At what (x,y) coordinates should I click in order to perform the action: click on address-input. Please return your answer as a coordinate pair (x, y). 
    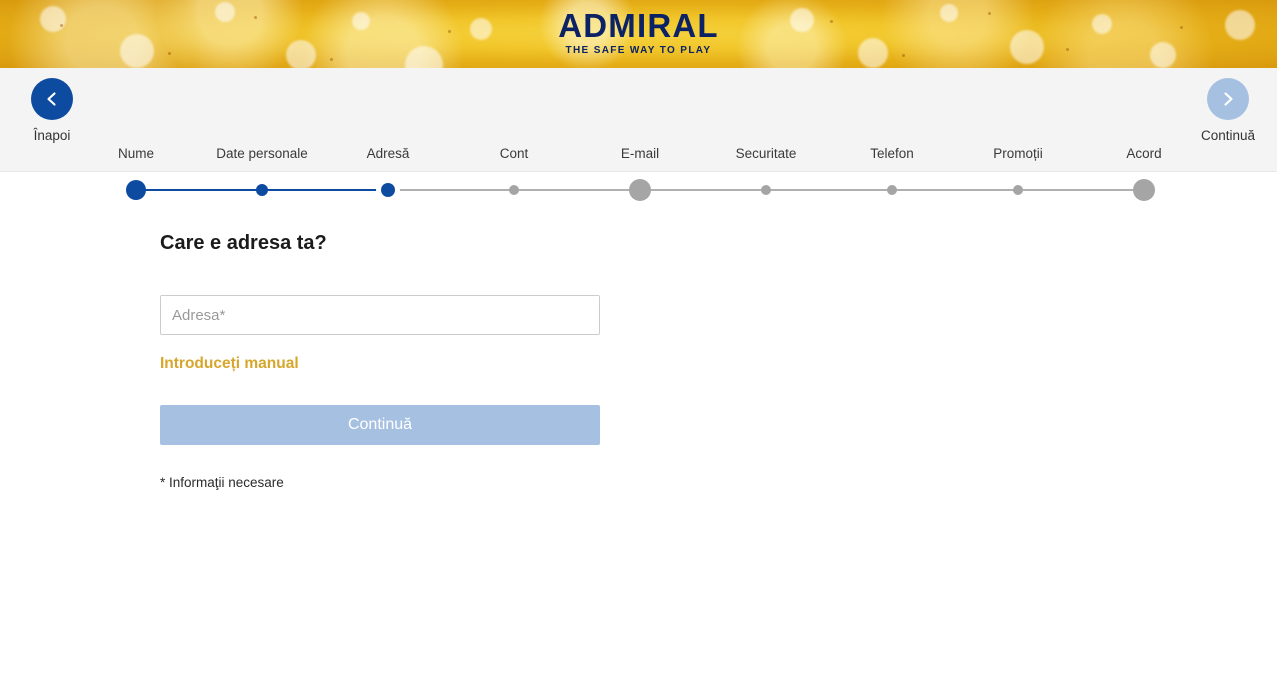
    Looking at the image, I should click on (380, 315).